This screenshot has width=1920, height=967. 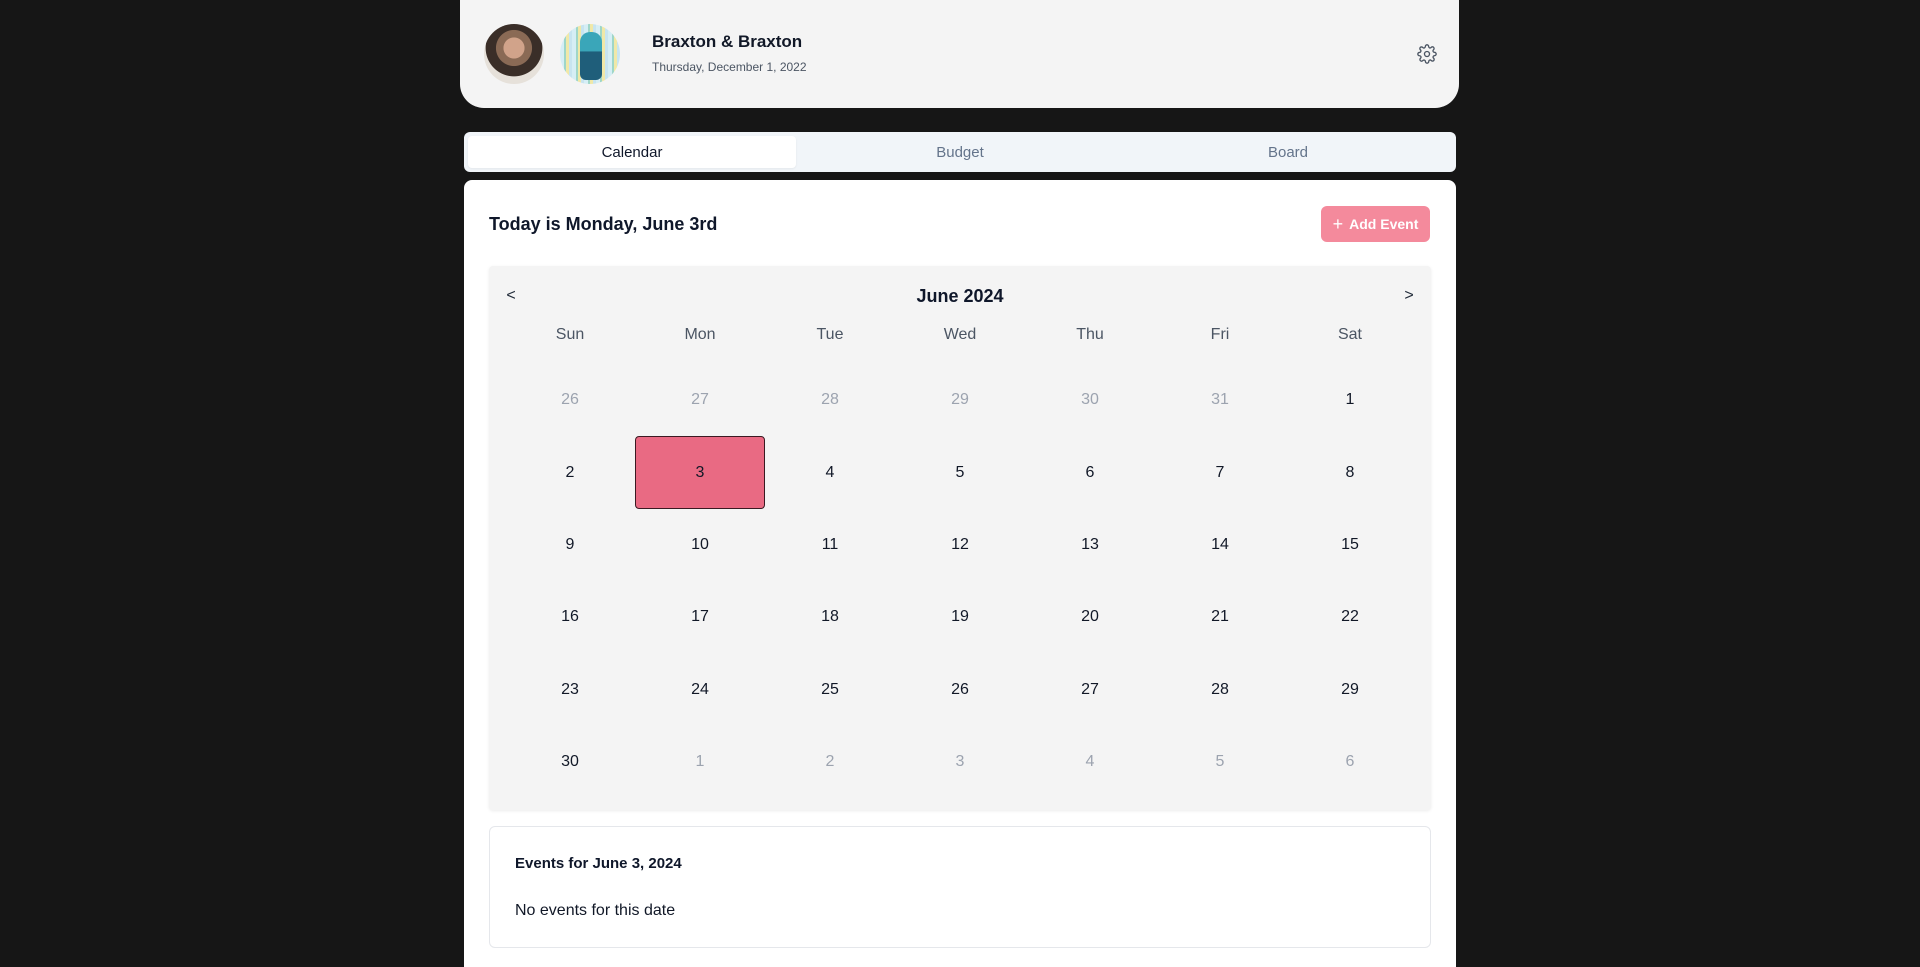 What do you see at coordinates (960, 296) in the screenshot?
I see `month-label: June 2024` at bounding box center [960, 296].